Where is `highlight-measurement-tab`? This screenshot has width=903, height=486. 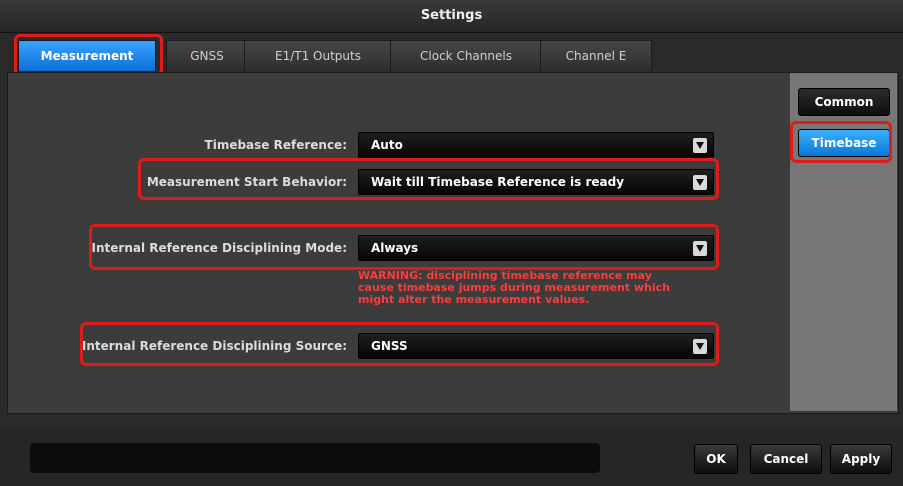 highlight-measurement-tab is located at coordinates (88, 55).